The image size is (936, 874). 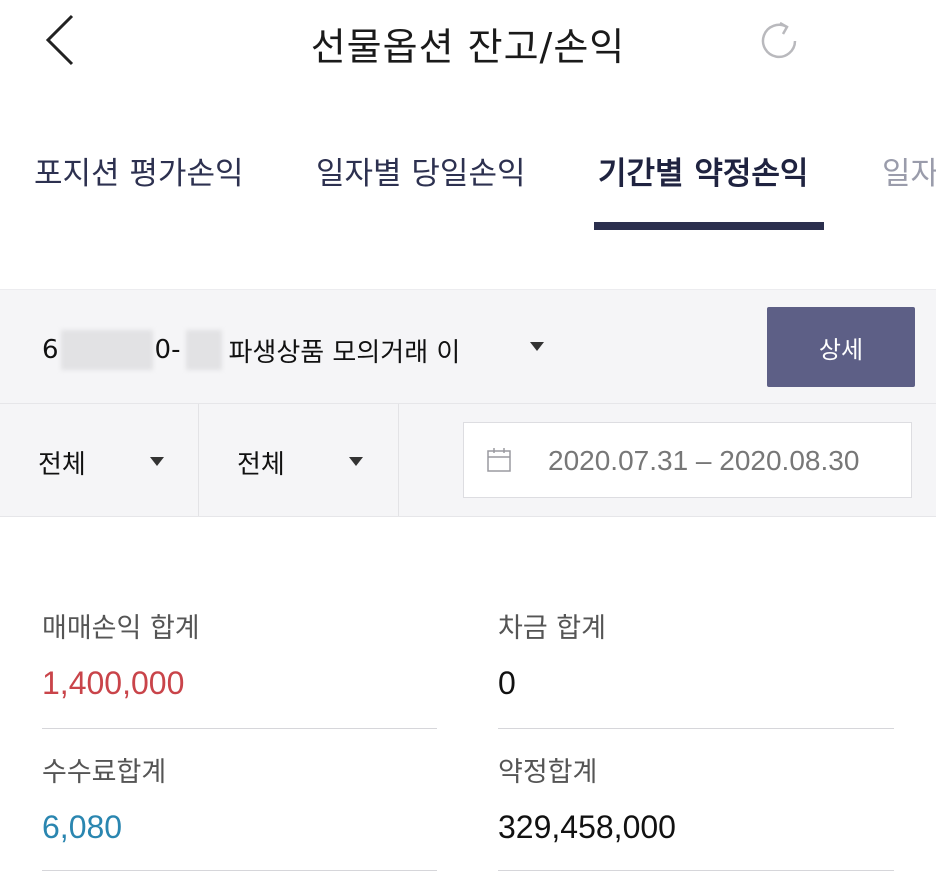 What do you see at coordinates (468, 42) in the screenshot?
I see `header-bar: 선물옵션 잔고/손익` at bounding box center [468, 42].